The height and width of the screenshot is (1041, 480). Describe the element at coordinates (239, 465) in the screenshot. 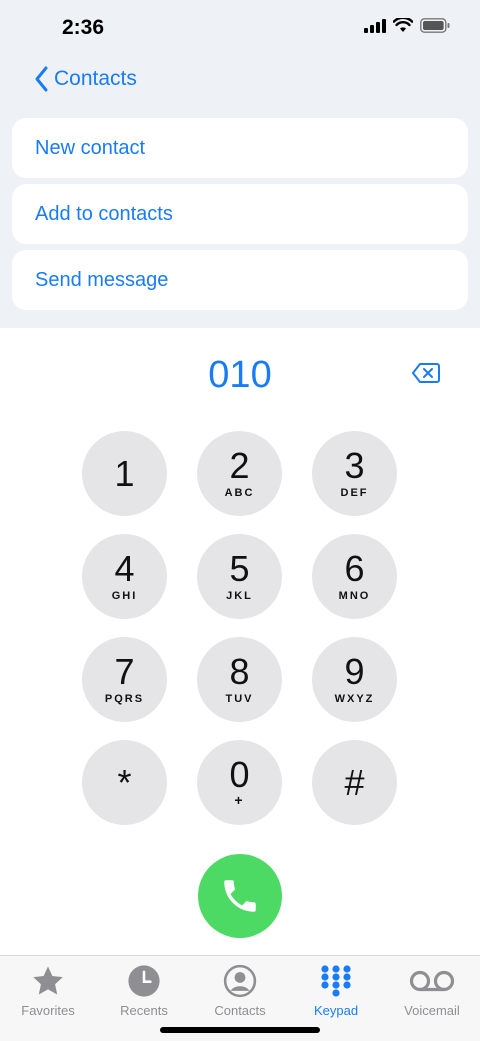

I see `key-digit: 2` at that location.